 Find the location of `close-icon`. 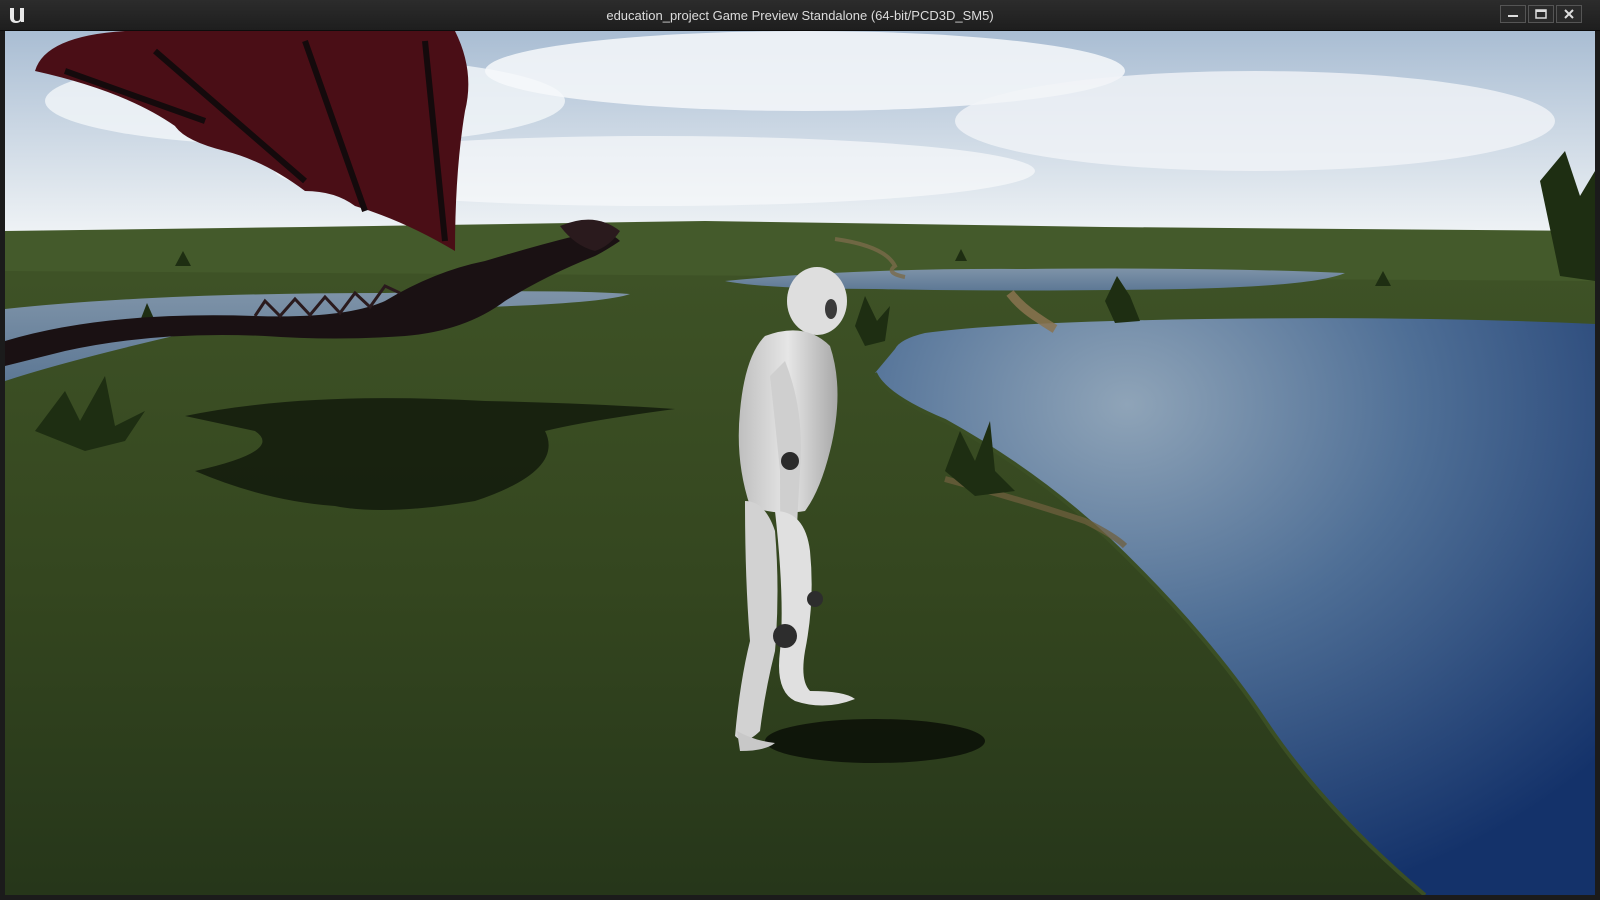

close-icon is located at coordinates (1569, 14).